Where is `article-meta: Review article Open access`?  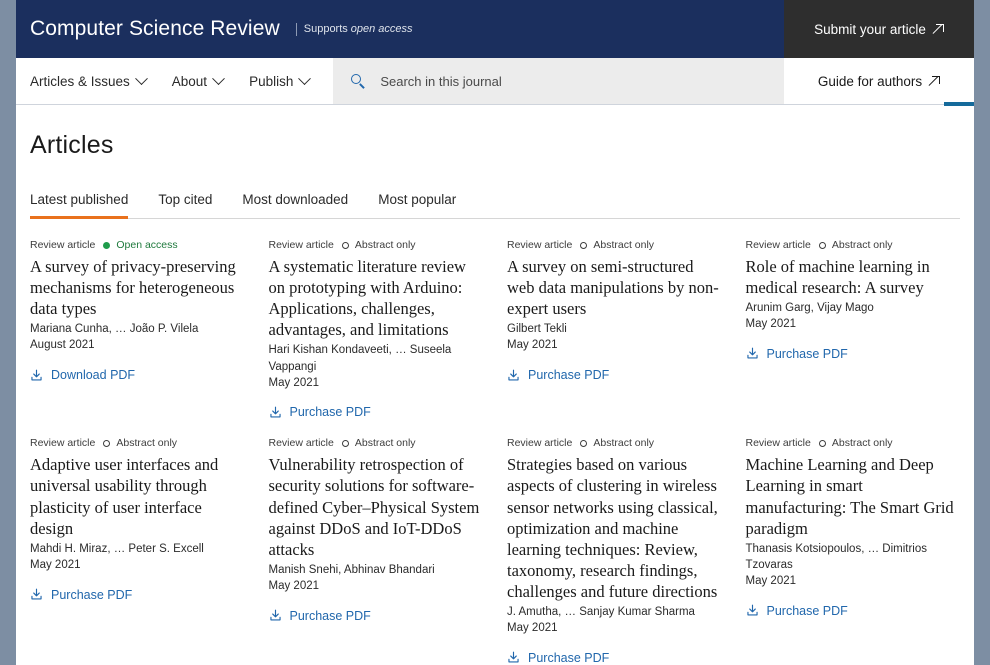
article-meta: Review article Open access is located at coordinates (137, 245).